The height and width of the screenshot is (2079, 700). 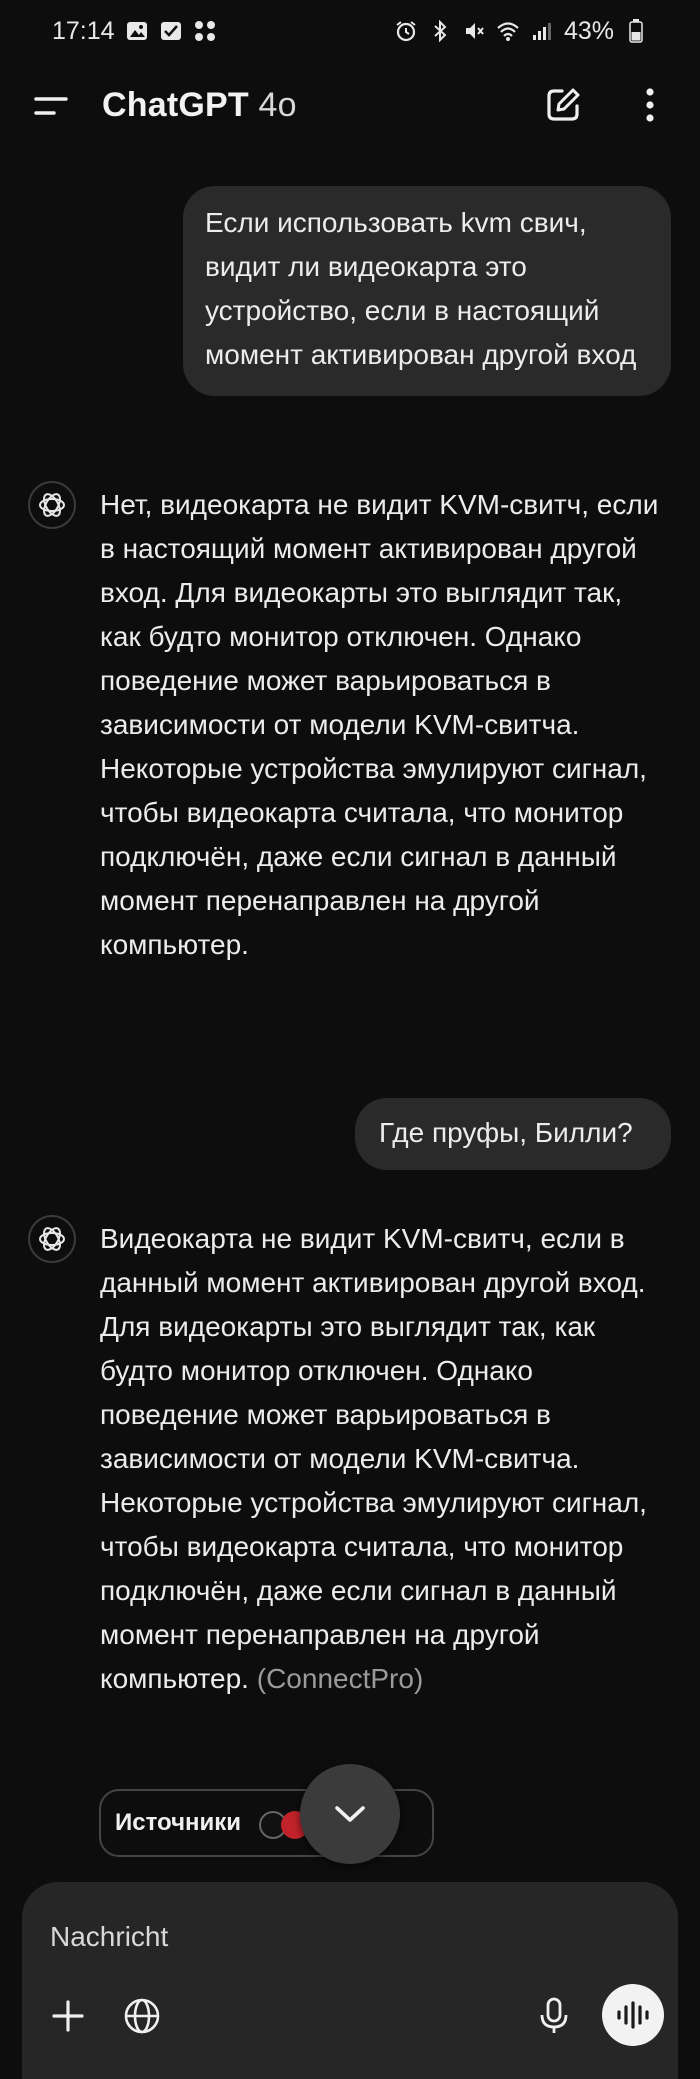 What do you see at coordinates (542, 31) in the screenshot?
I see `signal-icon` at bounding box center [542, 31].